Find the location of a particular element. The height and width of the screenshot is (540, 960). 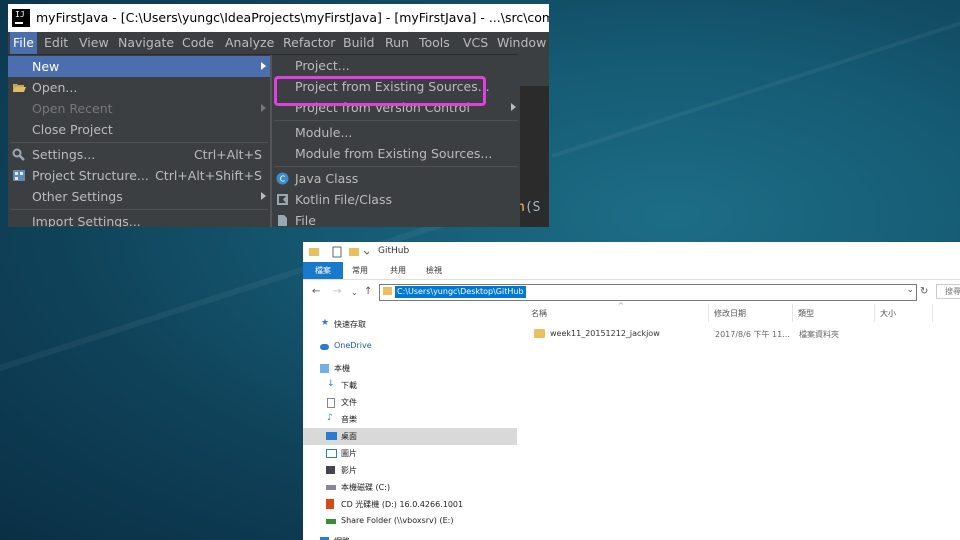

recent-dropdown-icon: ⌄ is located at coordinates (354, 292).